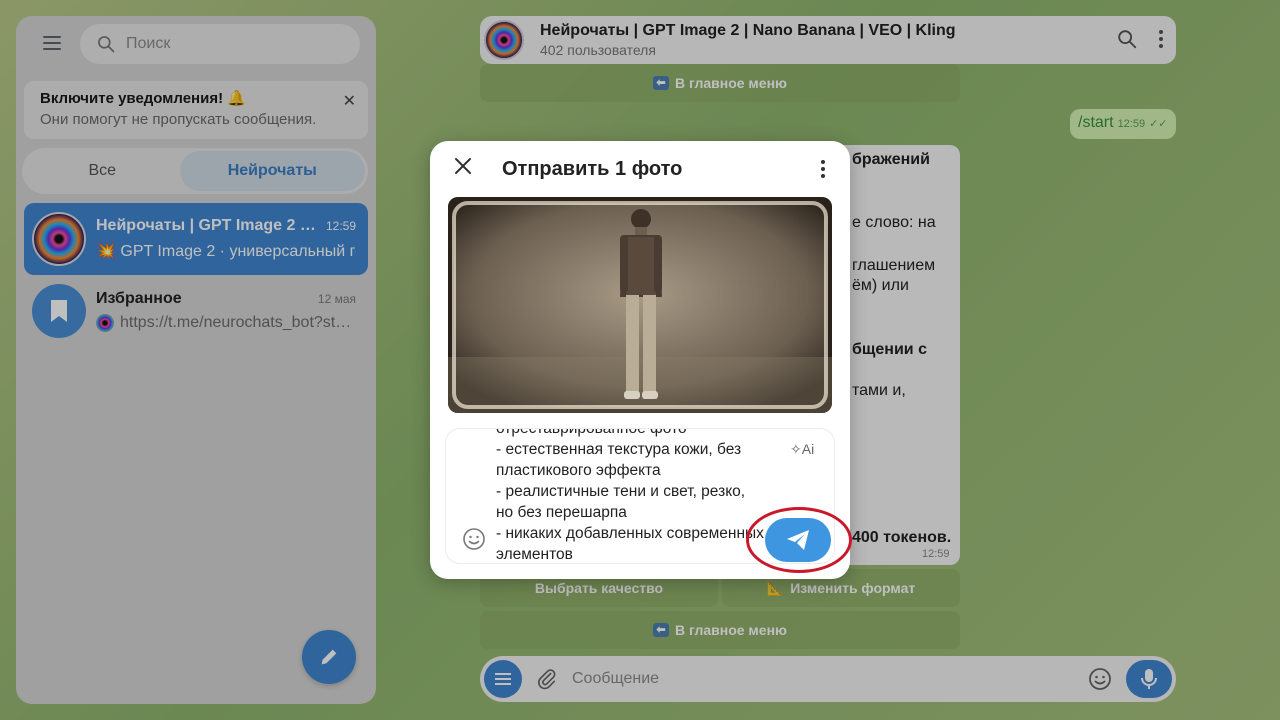  Describe the element at coordinates (463, 166) in the screenshot. I see `close-icon` at that location.